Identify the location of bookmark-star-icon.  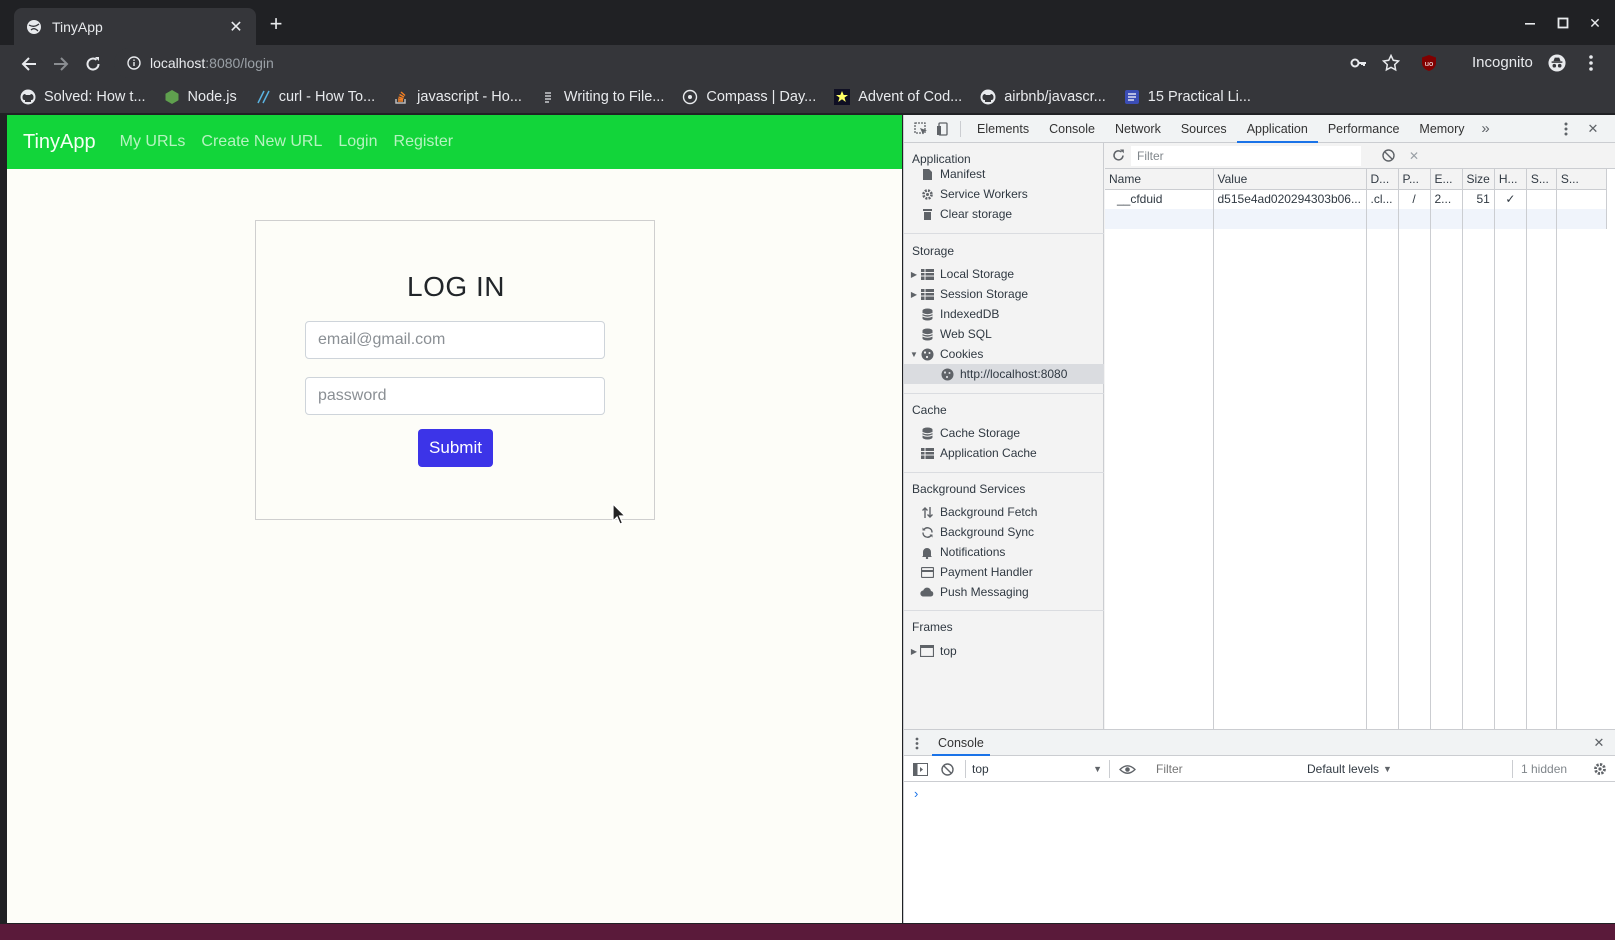
(1391, 63).